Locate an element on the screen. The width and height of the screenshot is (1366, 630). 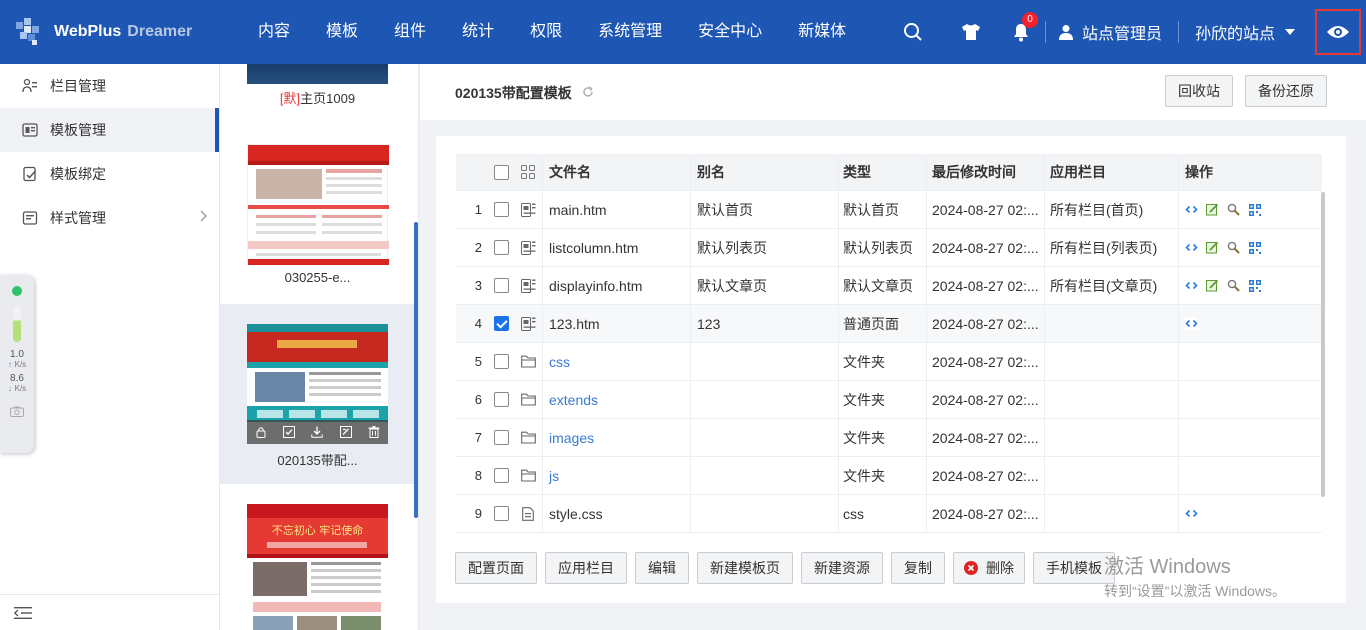
nav-permission: 权限 is located at coordinates (546, 32).